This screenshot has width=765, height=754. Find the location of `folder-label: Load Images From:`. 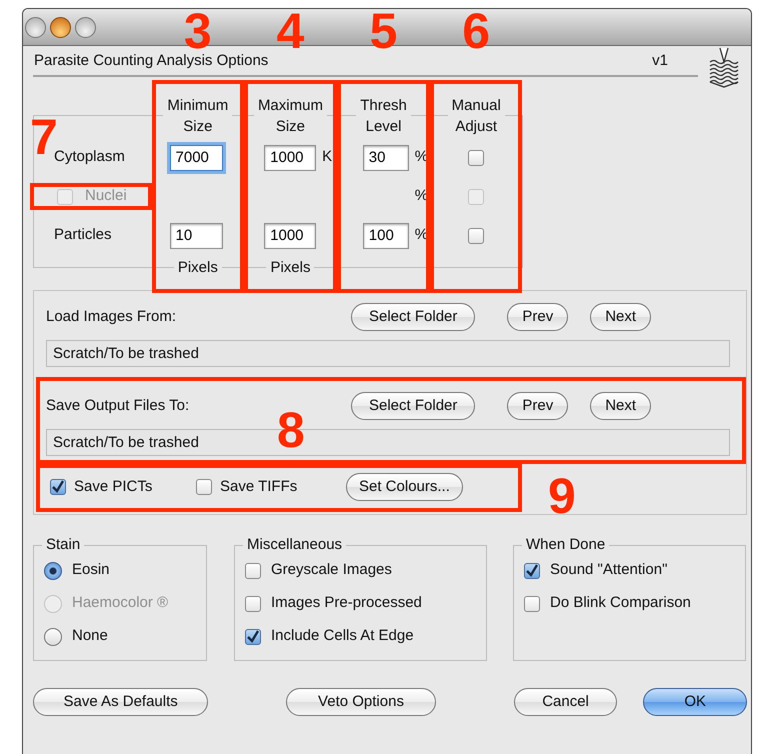

folder-label: Load Images From: is located at coordinates (112, 317).